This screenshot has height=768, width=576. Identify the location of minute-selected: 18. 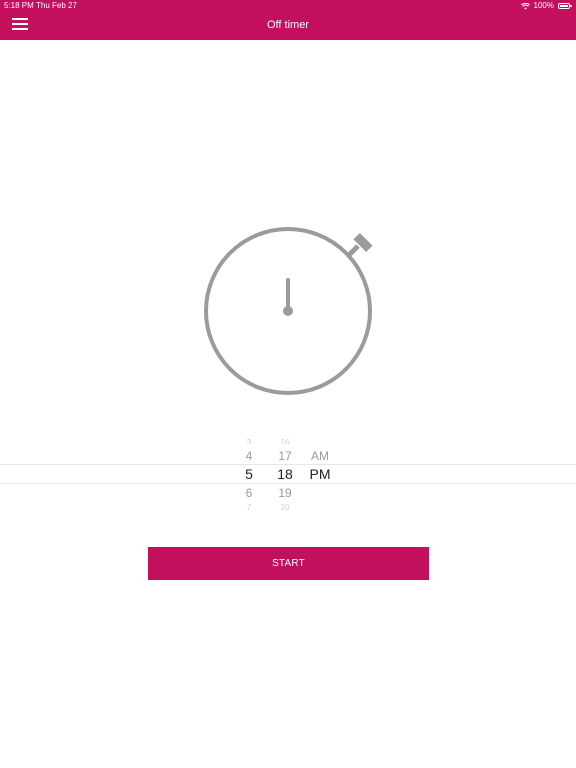
(285, 474).